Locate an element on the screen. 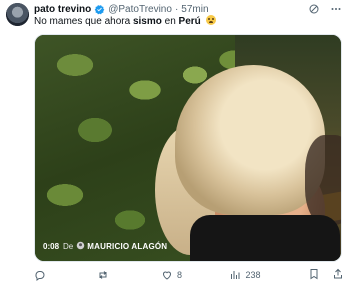  tweet-header: pato trevino @PatoTrevino · 57min is located at coordinates (121, 9).